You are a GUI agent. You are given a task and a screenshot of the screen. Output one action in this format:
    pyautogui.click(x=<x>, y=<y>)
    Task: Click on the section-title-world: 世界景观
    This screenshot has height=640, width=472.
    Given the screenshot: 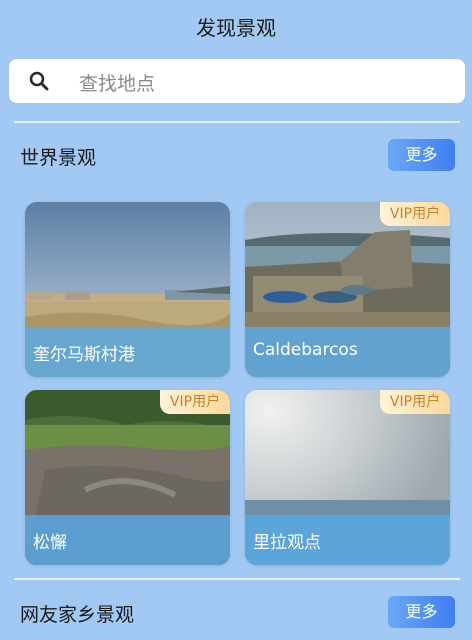 What is the action you would take?
    pyautogui.click(x=58, y=158)
    